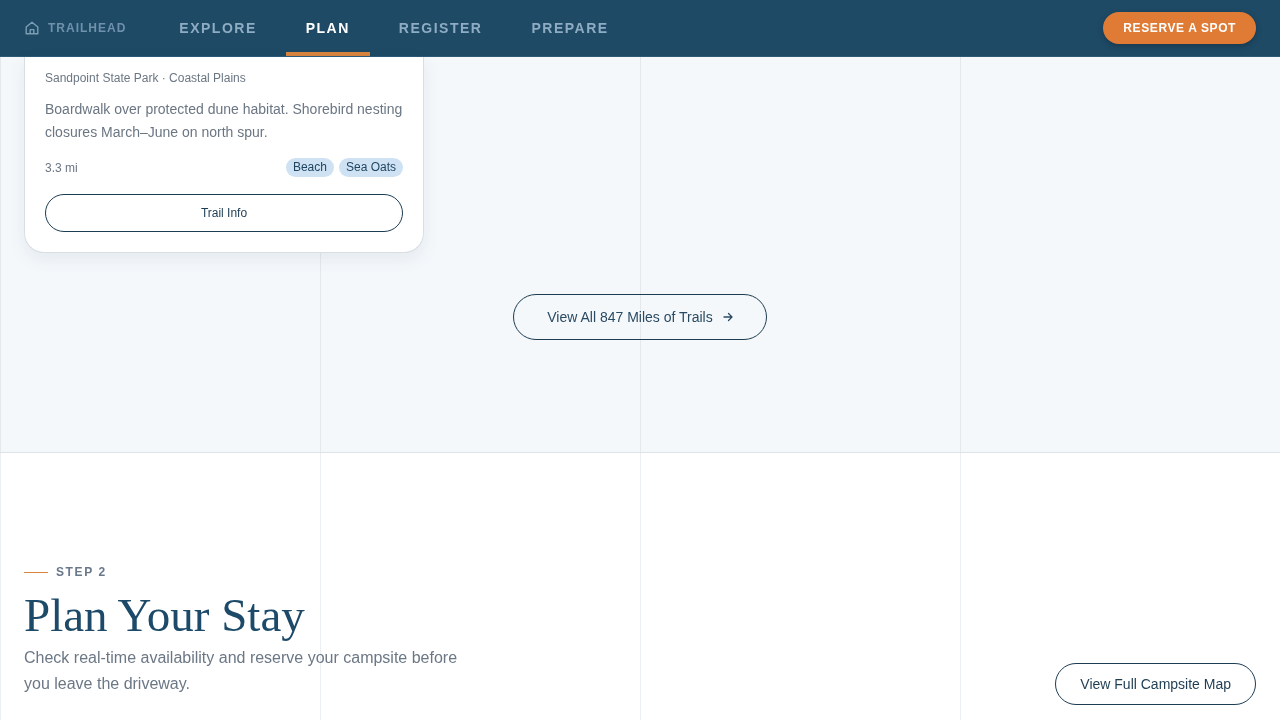  What do you see at coordinates (61, 167) in the screenshot?
I see `trail-distance: 3.3 mi` at bounding box center [61, 167].